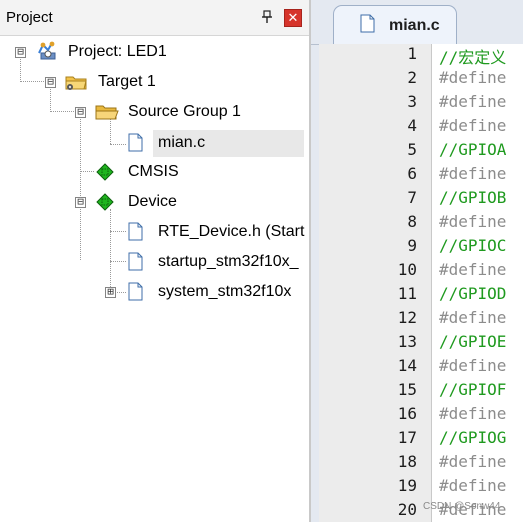 Image resolution: width=523 pixels, height=522 pixels. I want to click on line-number: 6, so click(412, 173).